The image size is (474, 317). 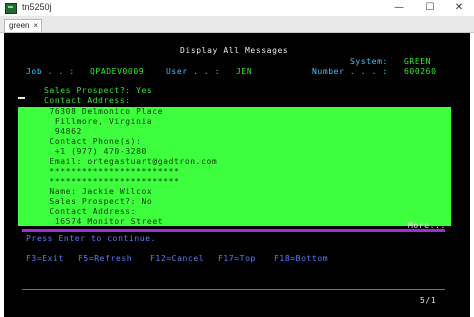 I want to click on number-label: Number . . . :, so click(x=350, y=71).